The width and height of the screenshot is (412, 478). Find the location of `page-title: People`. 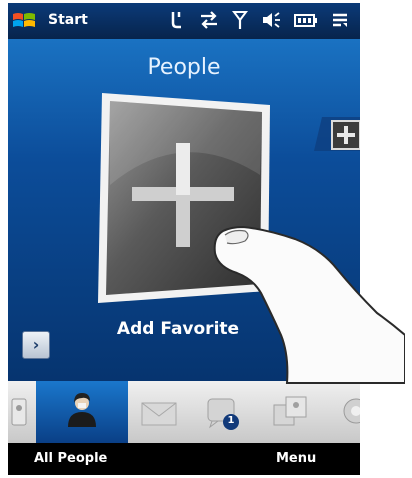

page-title: People is located at coordinates (184, 67).